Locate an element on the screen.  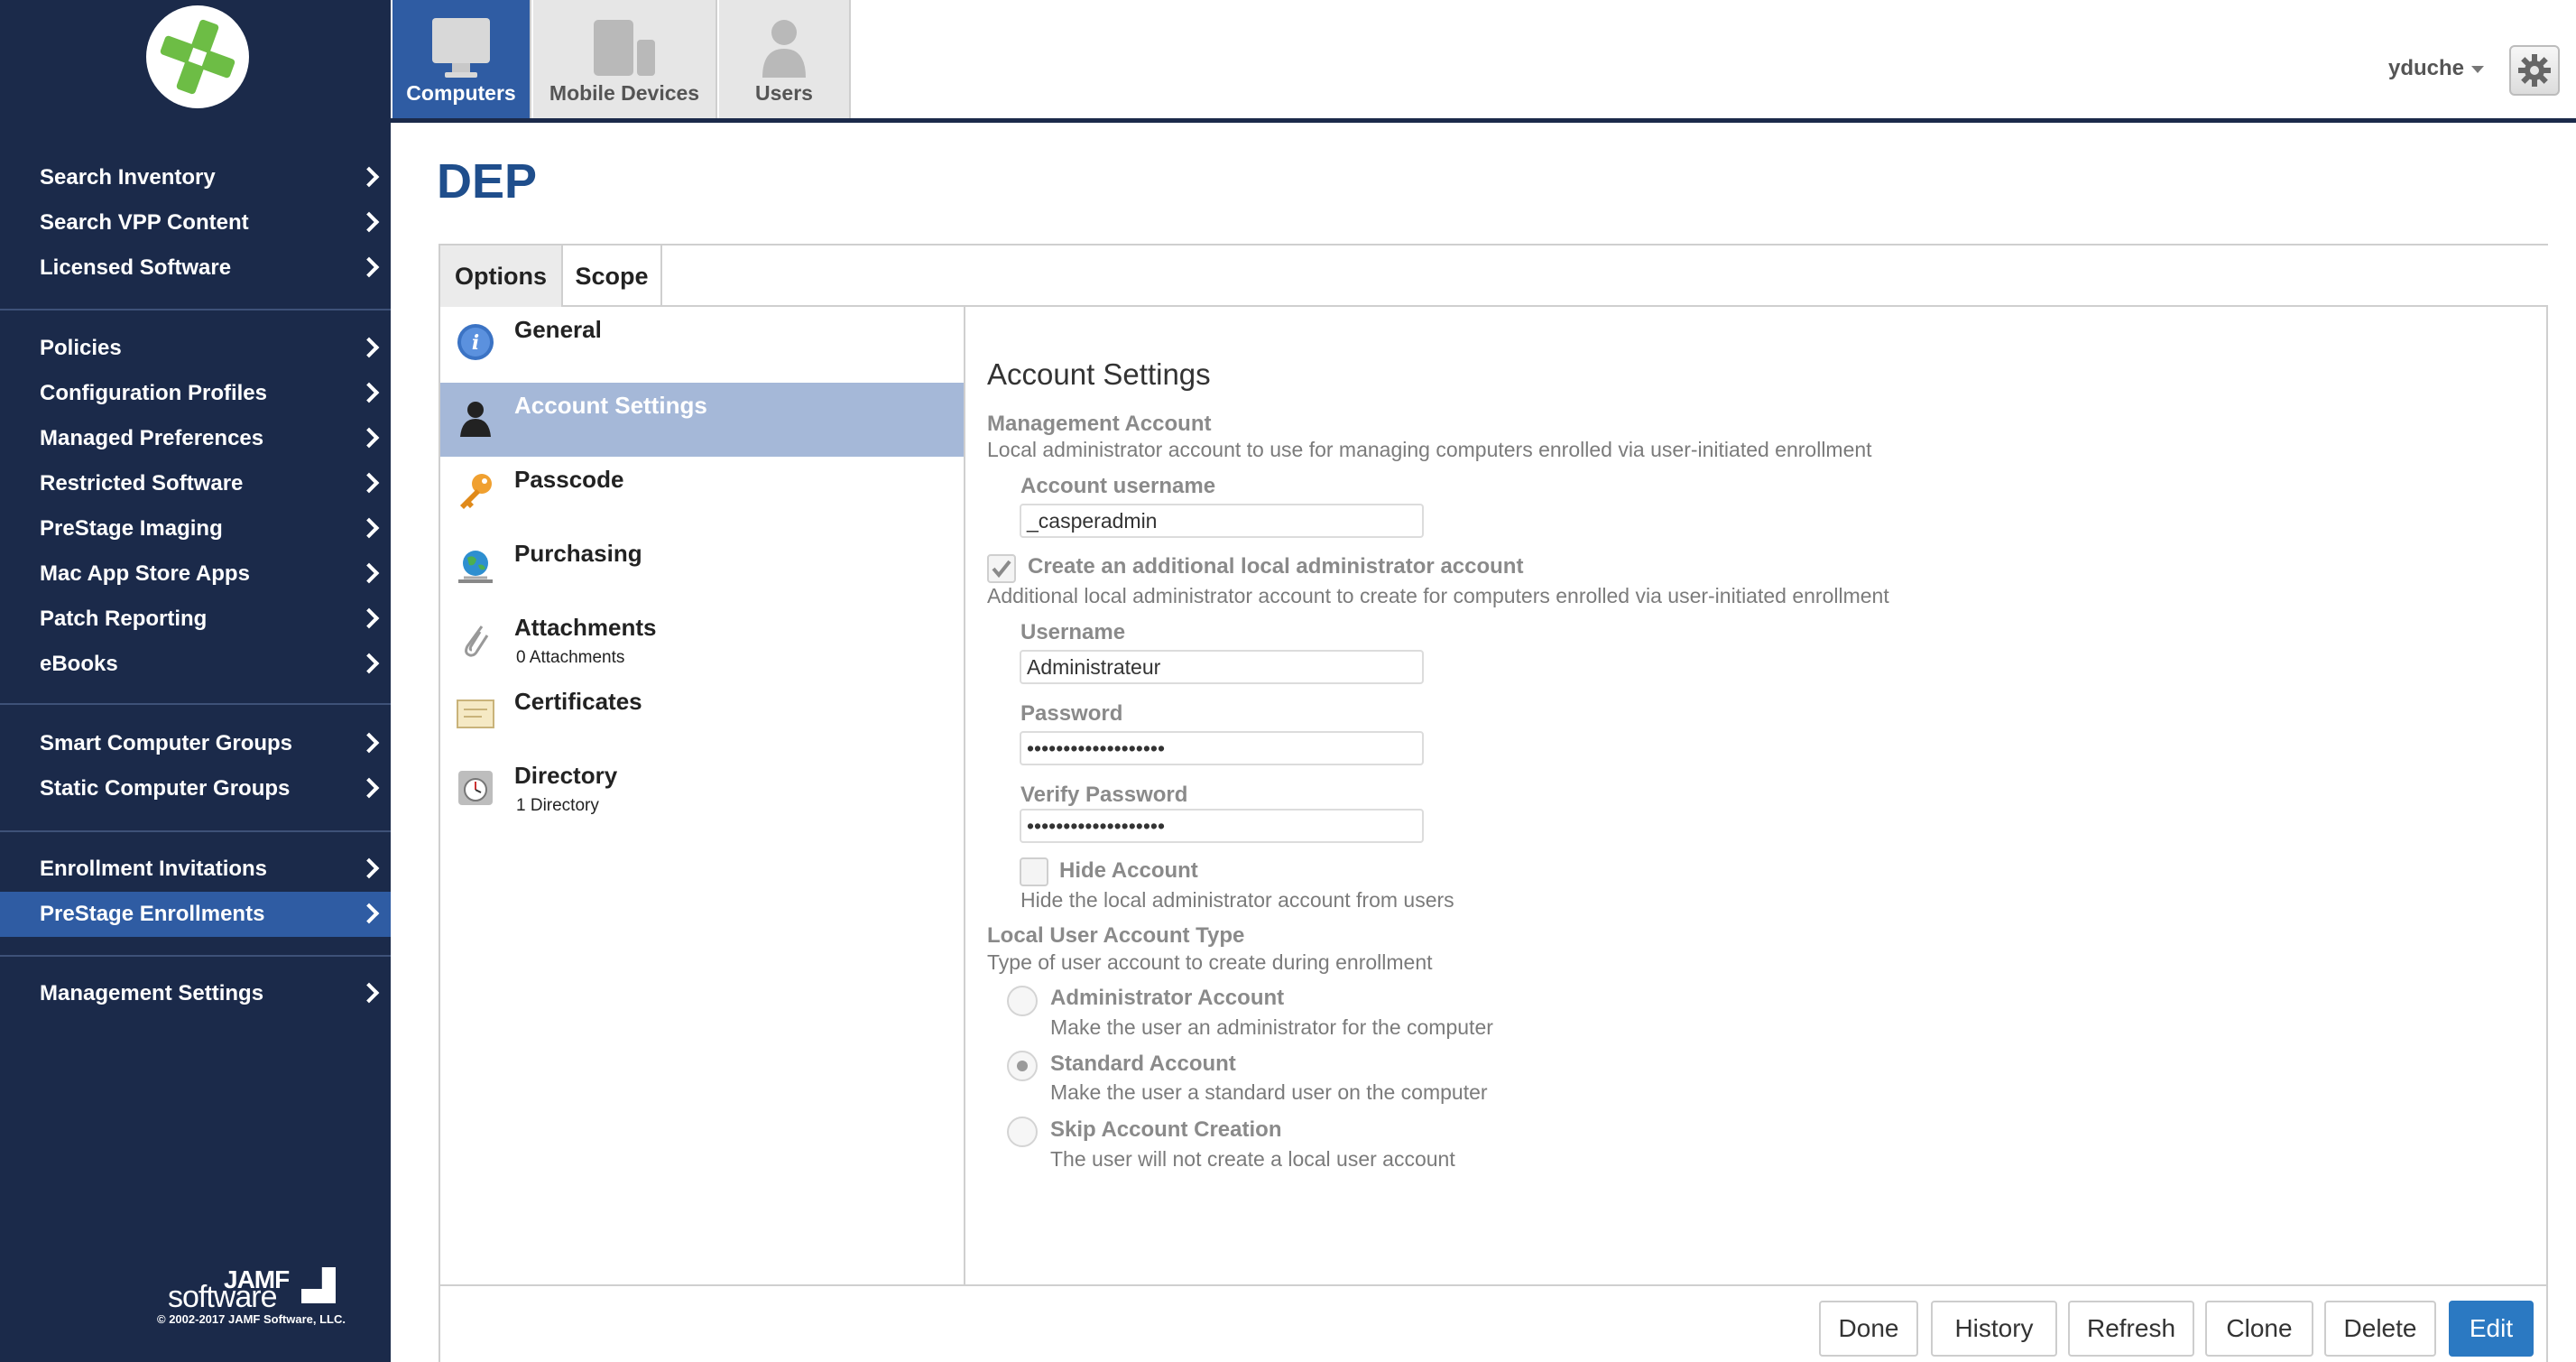
sidebar-item-ebooks: eBooks is located at coordinates (195, 664).